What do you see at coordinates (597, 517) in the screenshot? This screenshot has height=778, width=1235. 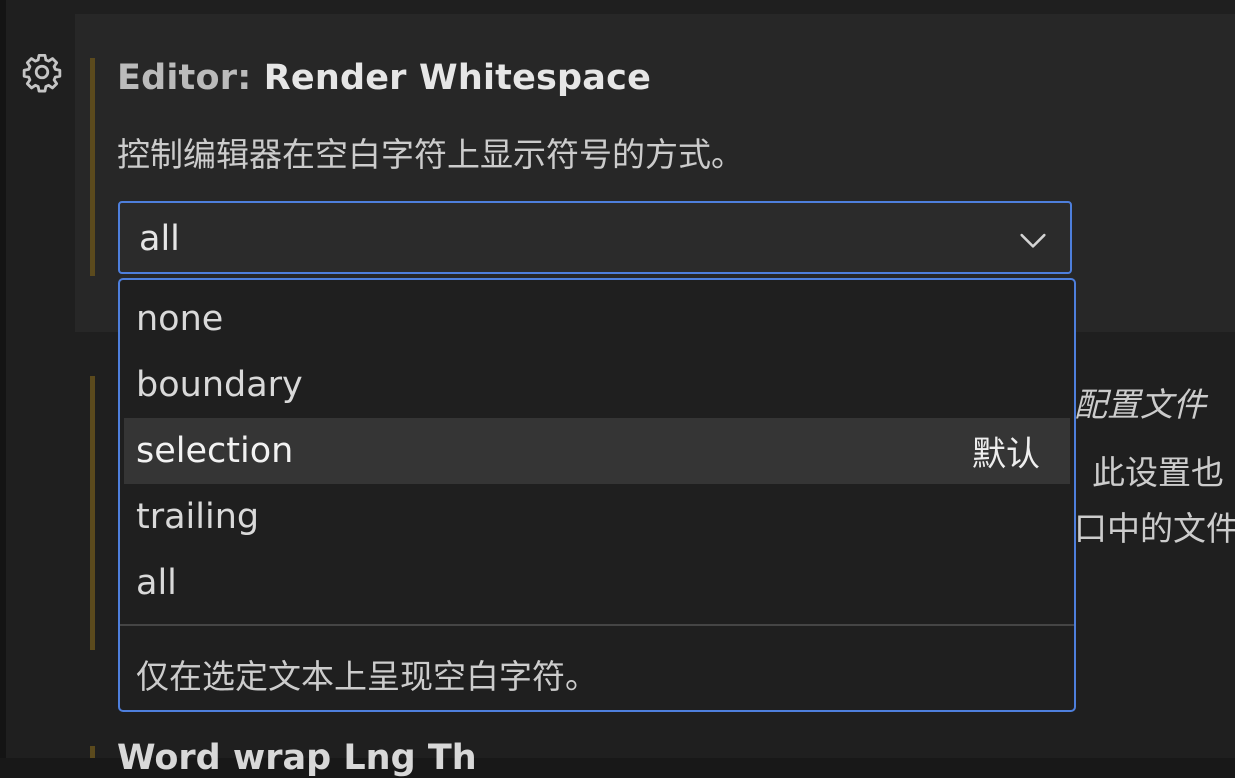 I see `dropdown-option-trailing: trailing` at bounding box center [597, 517].